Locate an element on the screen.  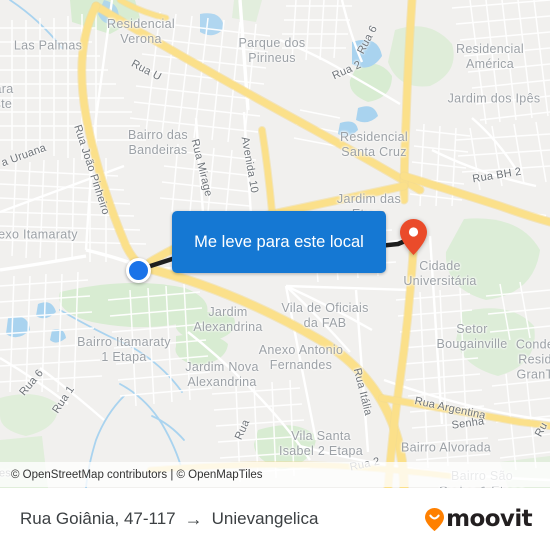
take-me-here-button: Me leve para este local is located at coordinates (279, 242).